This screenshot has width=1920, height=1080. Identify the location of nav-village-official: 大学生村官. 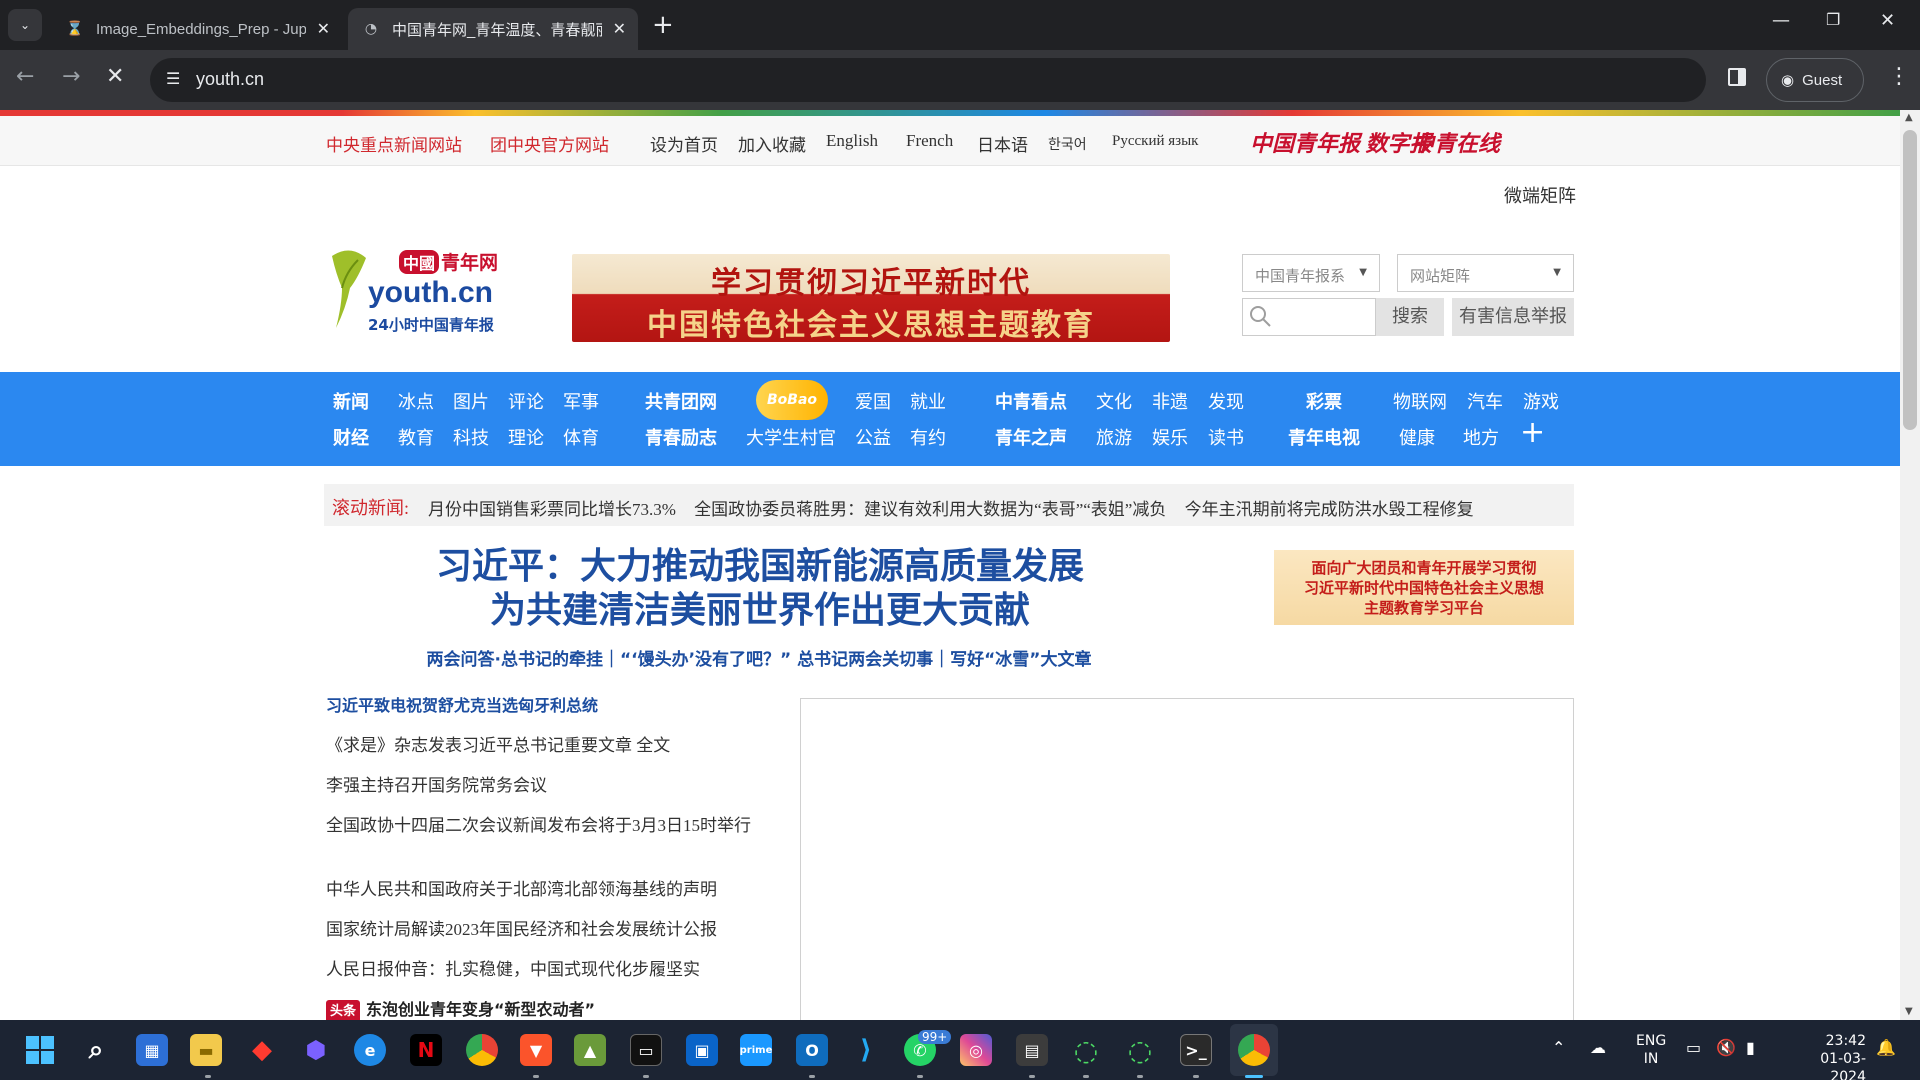
(791, 437).